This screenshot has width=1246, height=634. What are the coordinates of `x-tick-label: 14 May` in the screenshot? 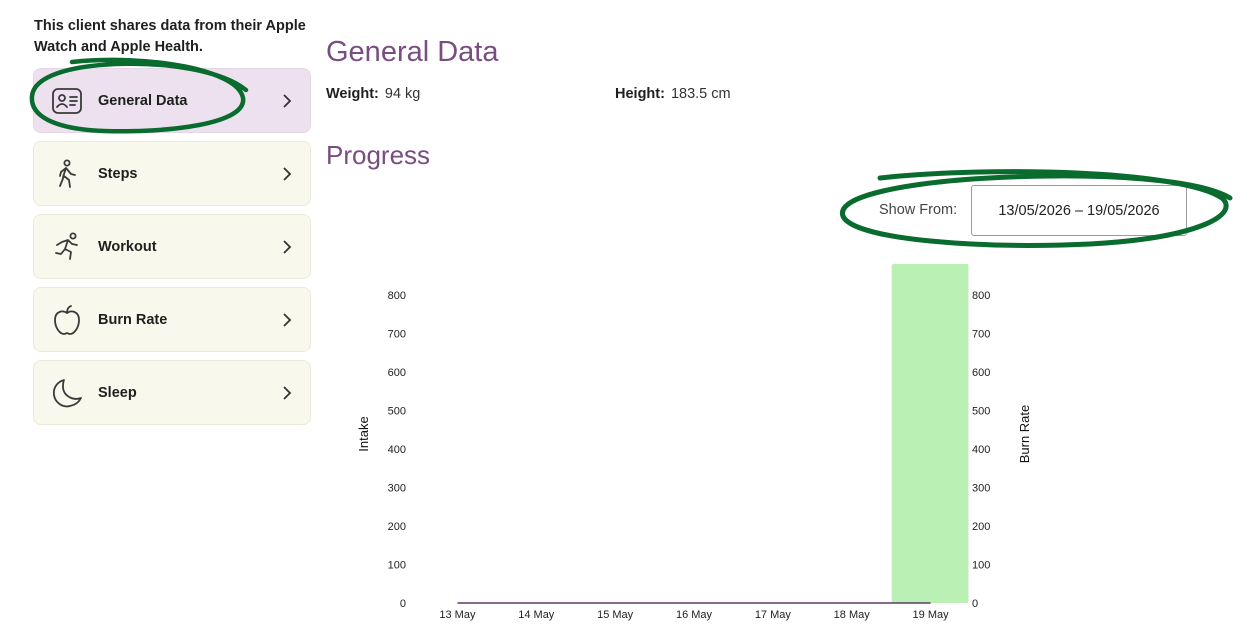 It's located at (536, 615).